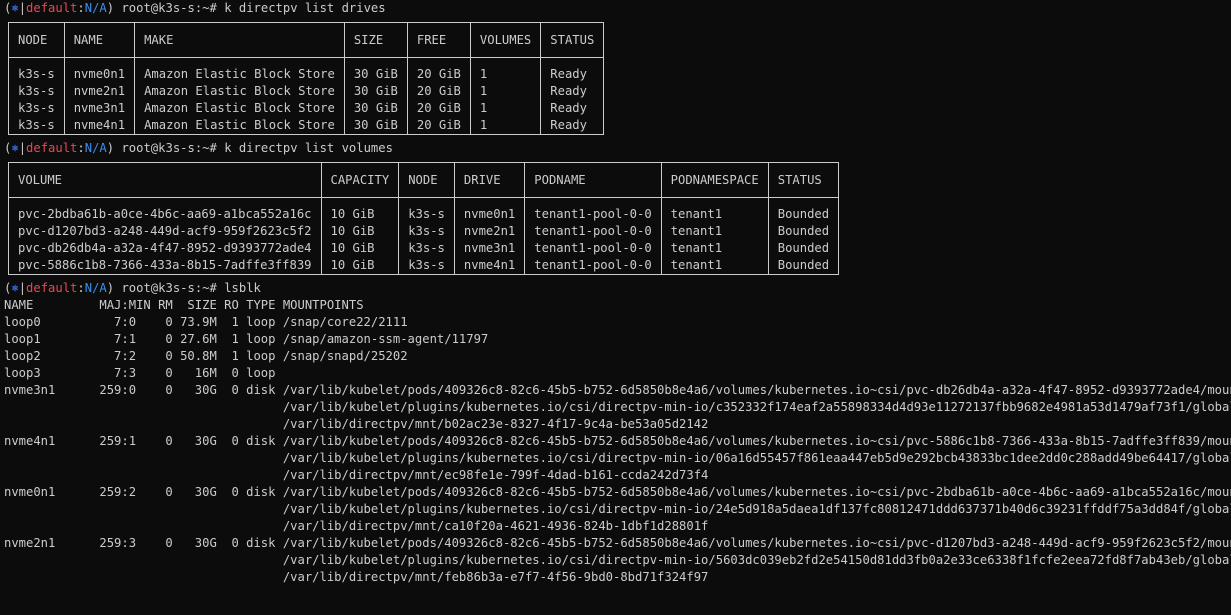 The width and height of the screenshot is (1231, 615). What do you see at coordinates (308, 148) in the screenshot?
I see `command-text: k directpv list volumes` at bounding box center [308, 148].